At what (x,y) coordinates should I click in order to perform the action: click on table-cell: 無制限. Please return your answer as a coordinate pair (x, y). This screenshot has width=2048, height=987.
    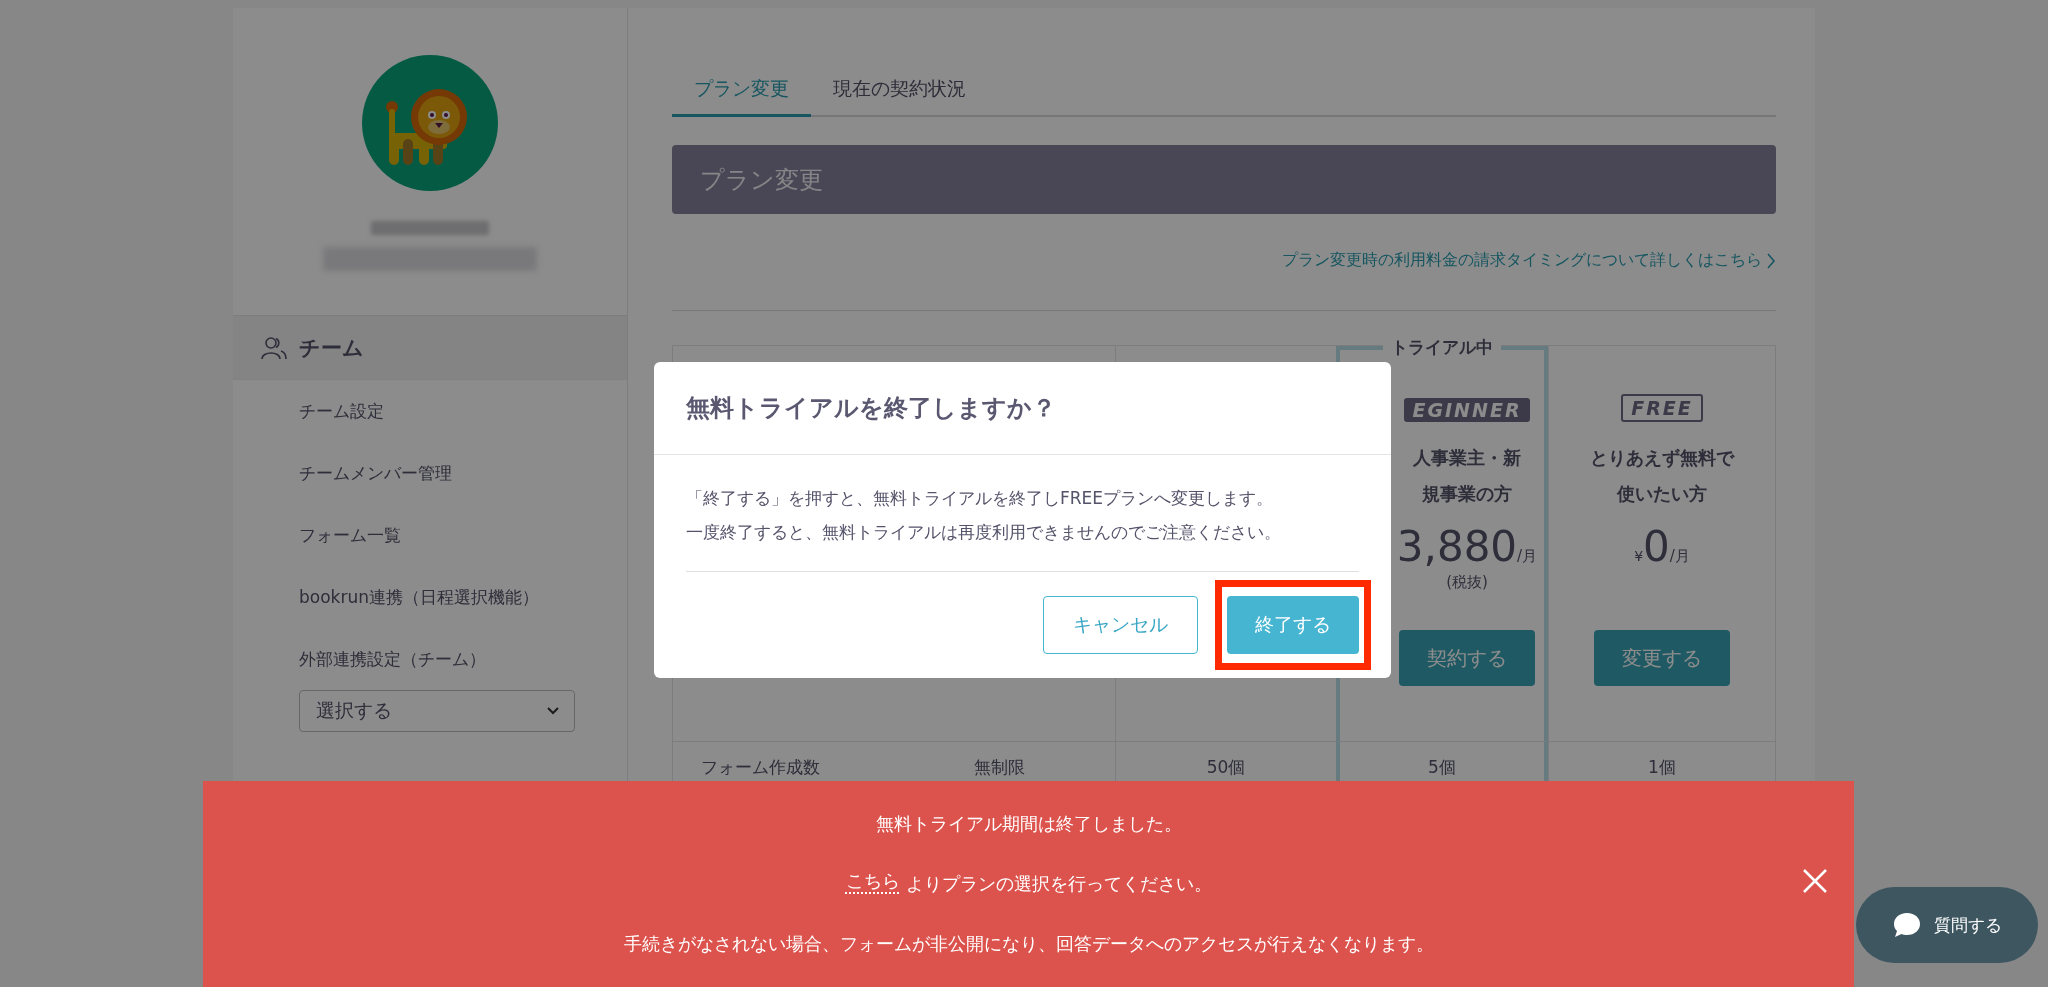
    Looking at the image, I should click on (999, 767).